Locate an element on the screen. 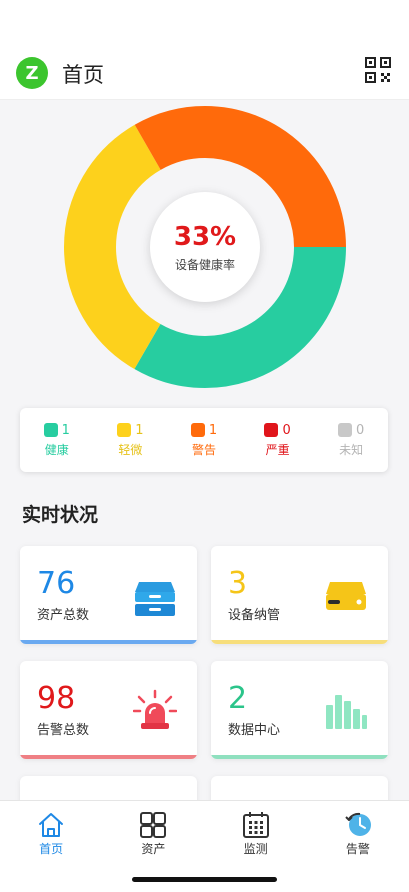 This screenshot has height=892, width=409. card-number: 98 is located at coordinates (56, 698).